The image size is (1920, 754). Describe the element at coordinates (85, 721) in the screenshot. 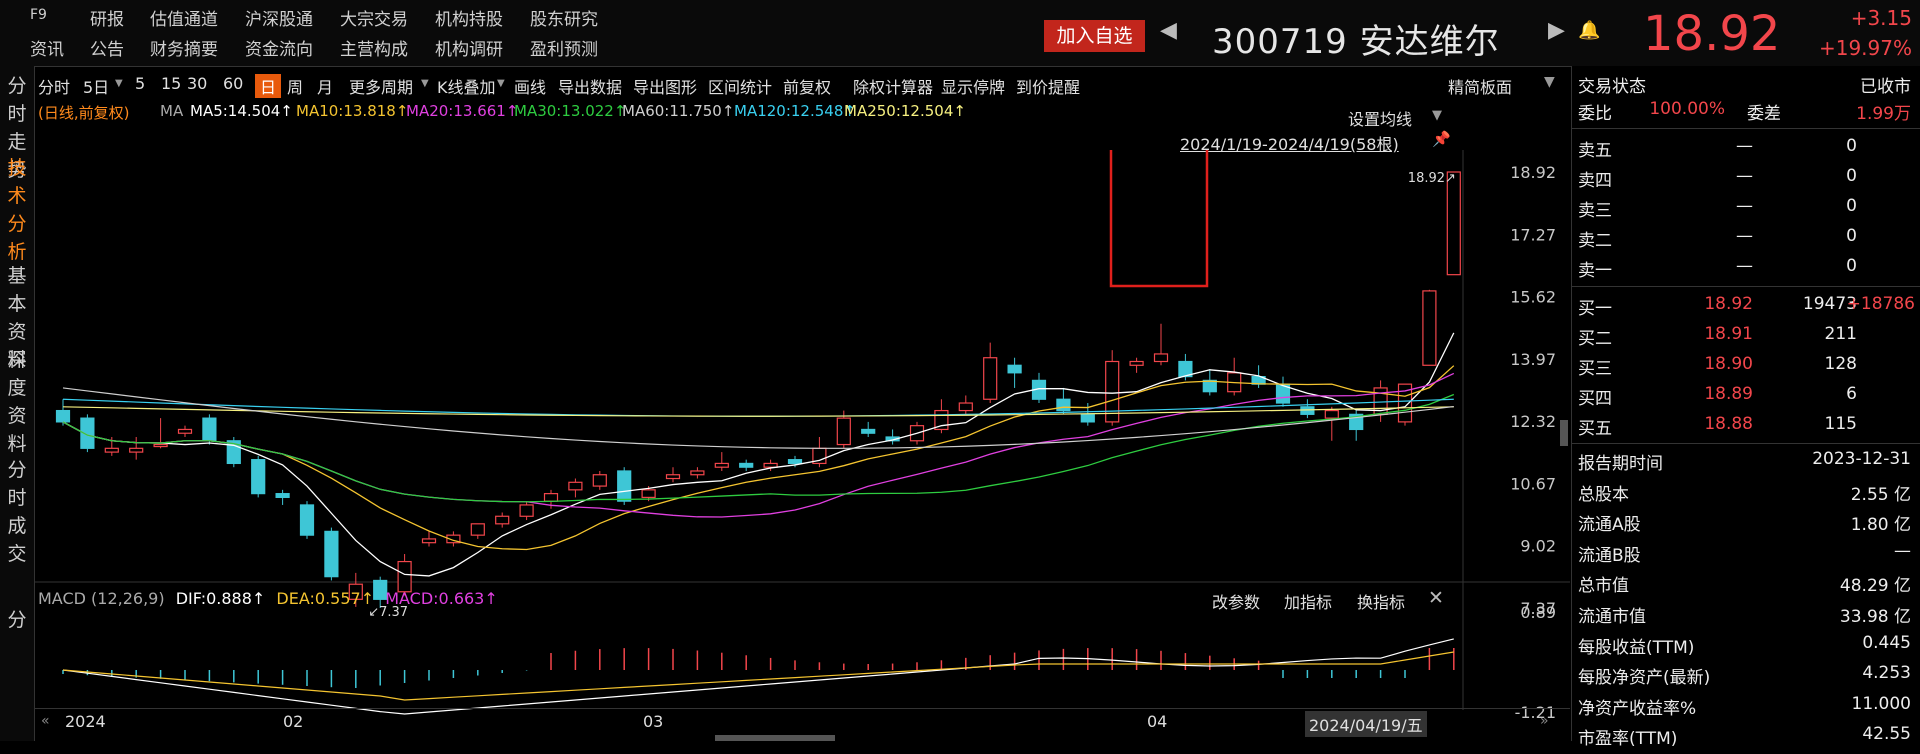

I see `x-label-2024: 2024` at that location.